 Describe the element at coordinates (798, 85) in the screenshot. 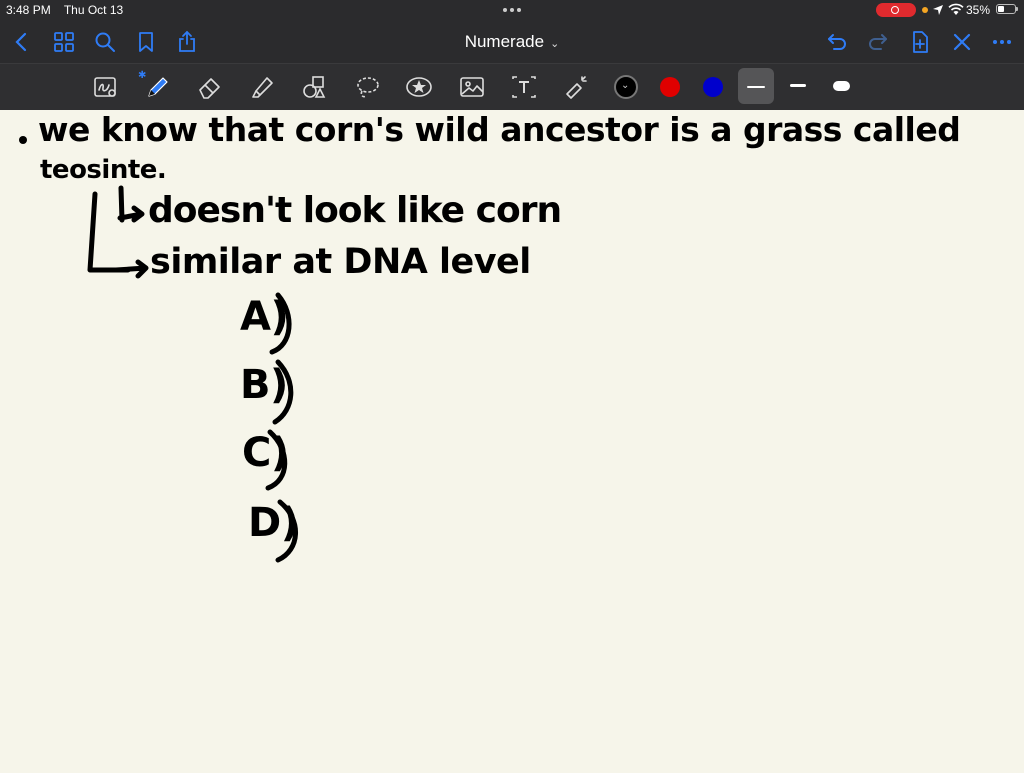

I see `stroke-width-medium` at that location.